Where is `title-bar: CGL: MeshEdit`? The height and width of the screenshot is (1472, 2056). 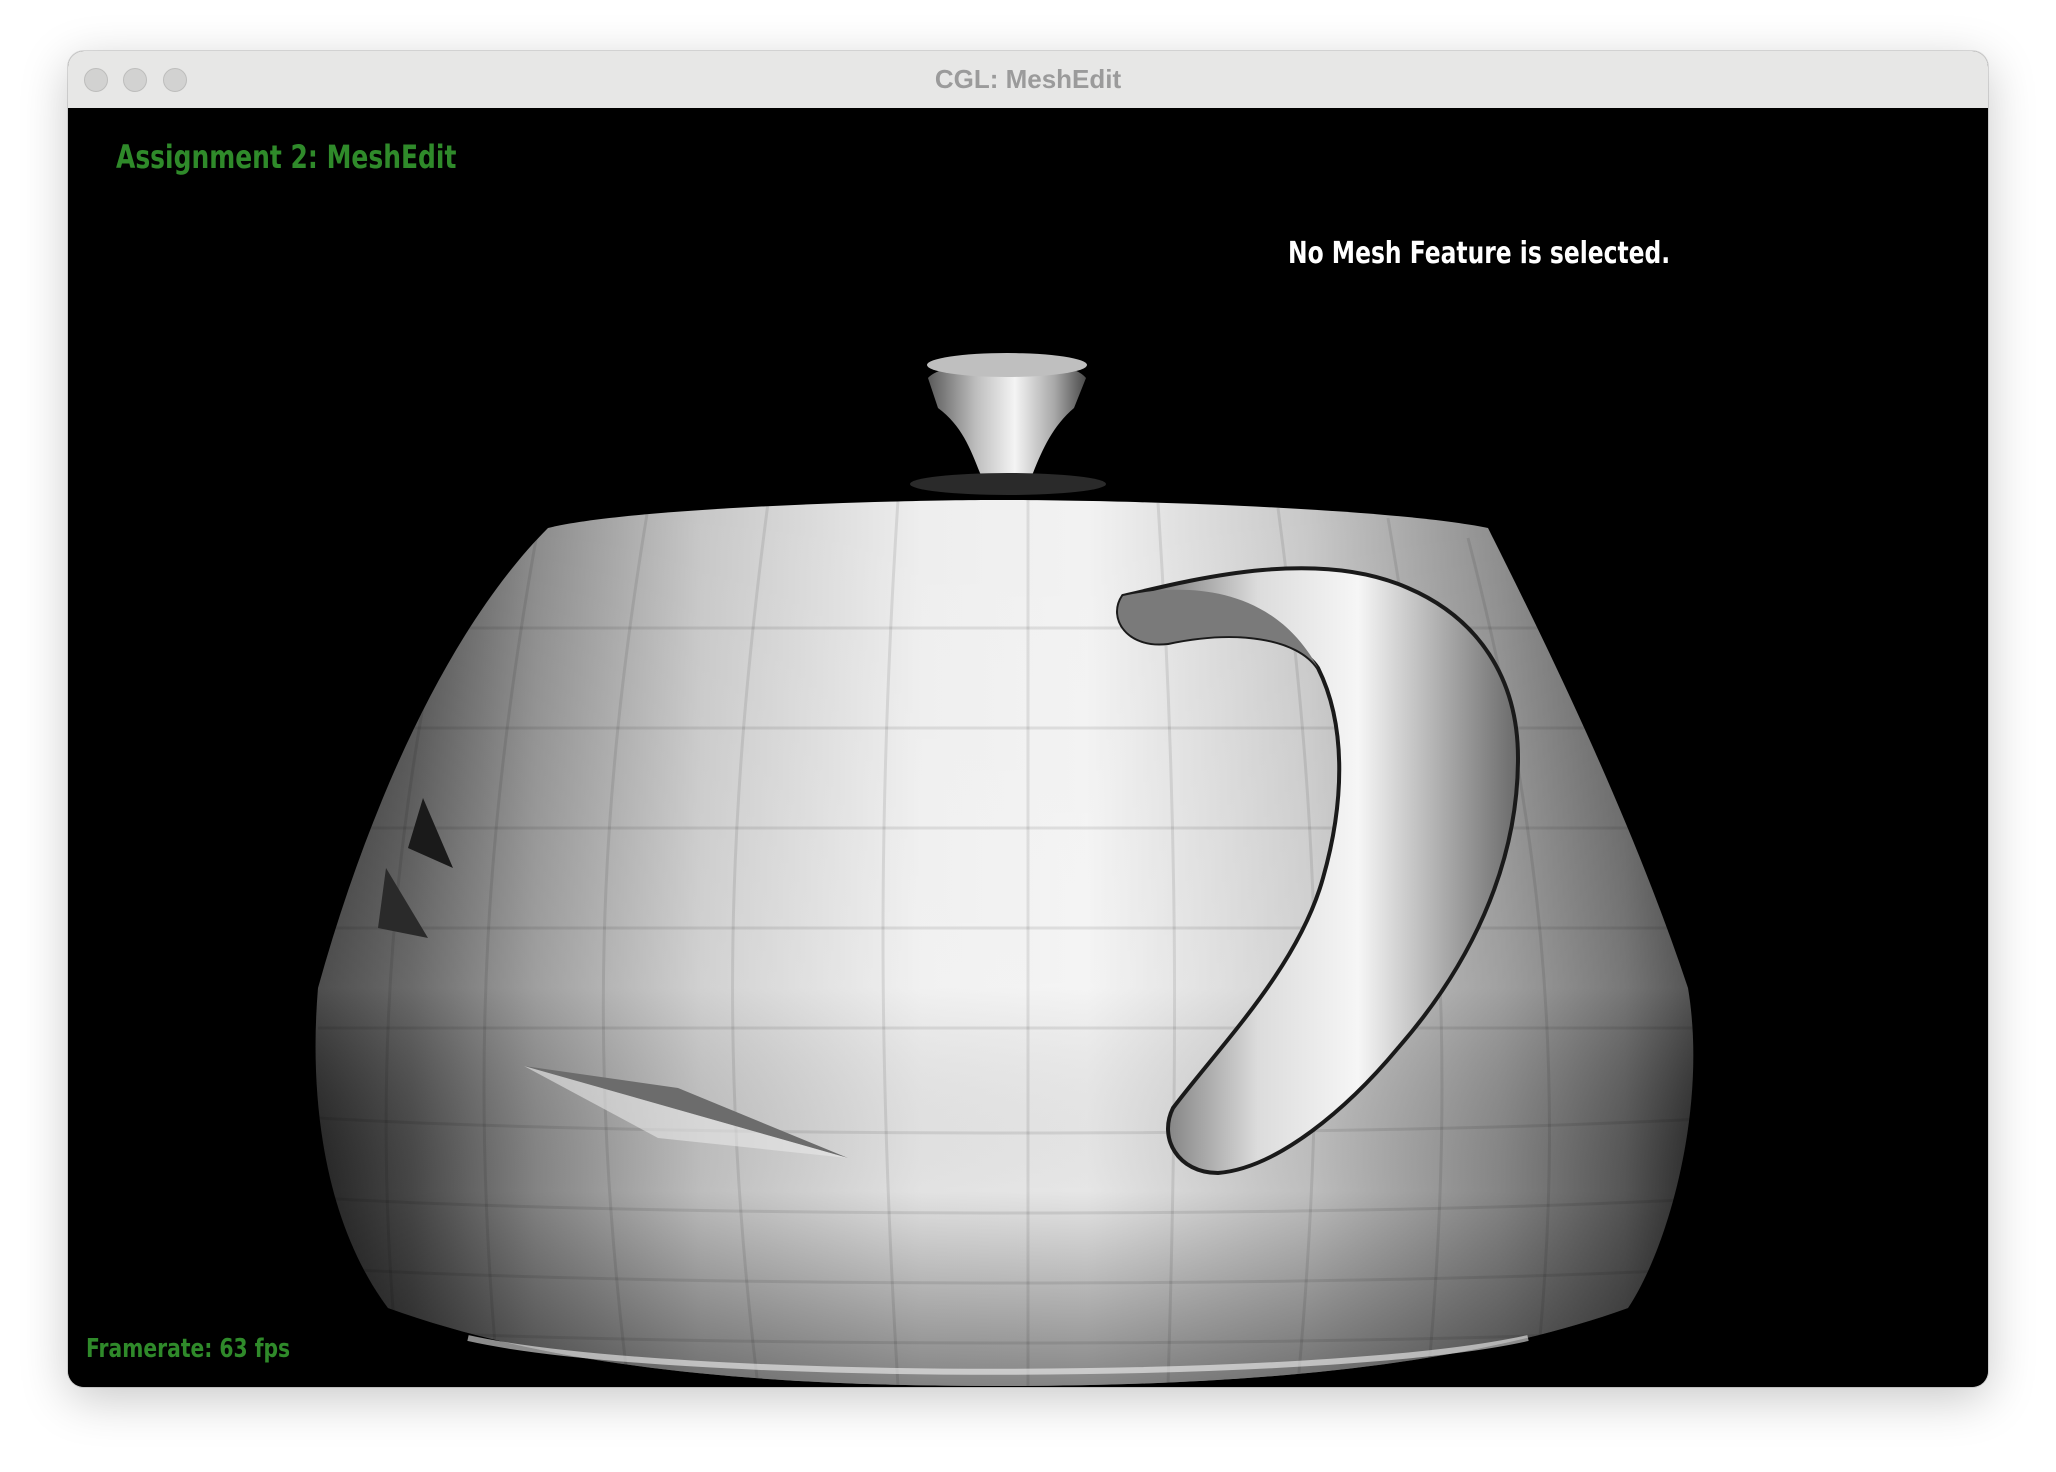 title-bar: CGL: MeshEdit is located at coordinates (1028, 80).